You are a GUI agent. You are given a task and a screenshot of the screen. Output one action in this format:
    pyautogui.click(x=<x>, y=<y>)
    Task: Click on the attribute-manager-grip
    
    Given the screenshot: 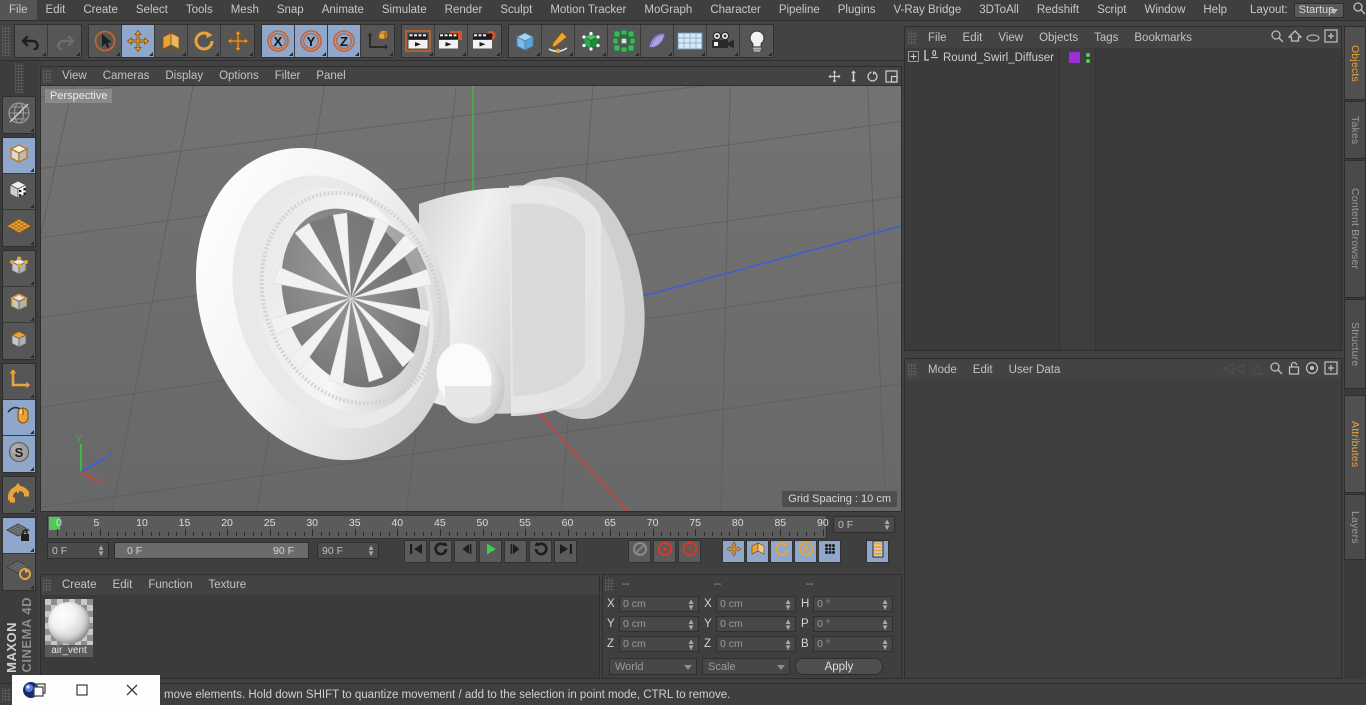 What is the action you would take?
    pyautogui.click(x=912, y=369)
    